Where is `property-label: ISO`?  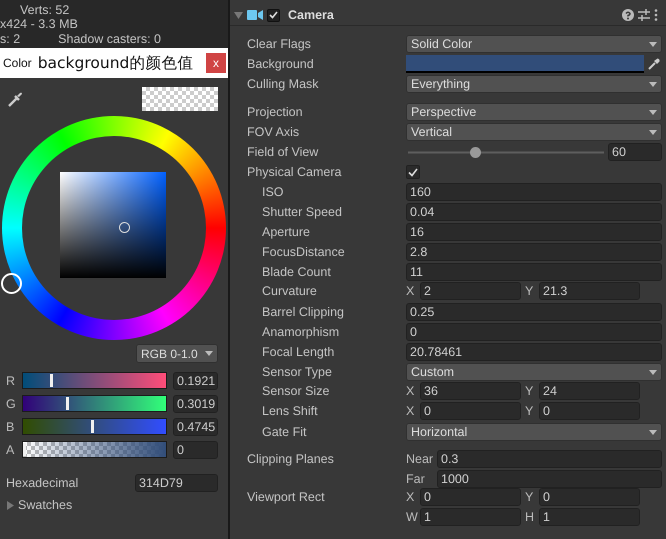 property-label: ISO is located at coordinates (273, 192).